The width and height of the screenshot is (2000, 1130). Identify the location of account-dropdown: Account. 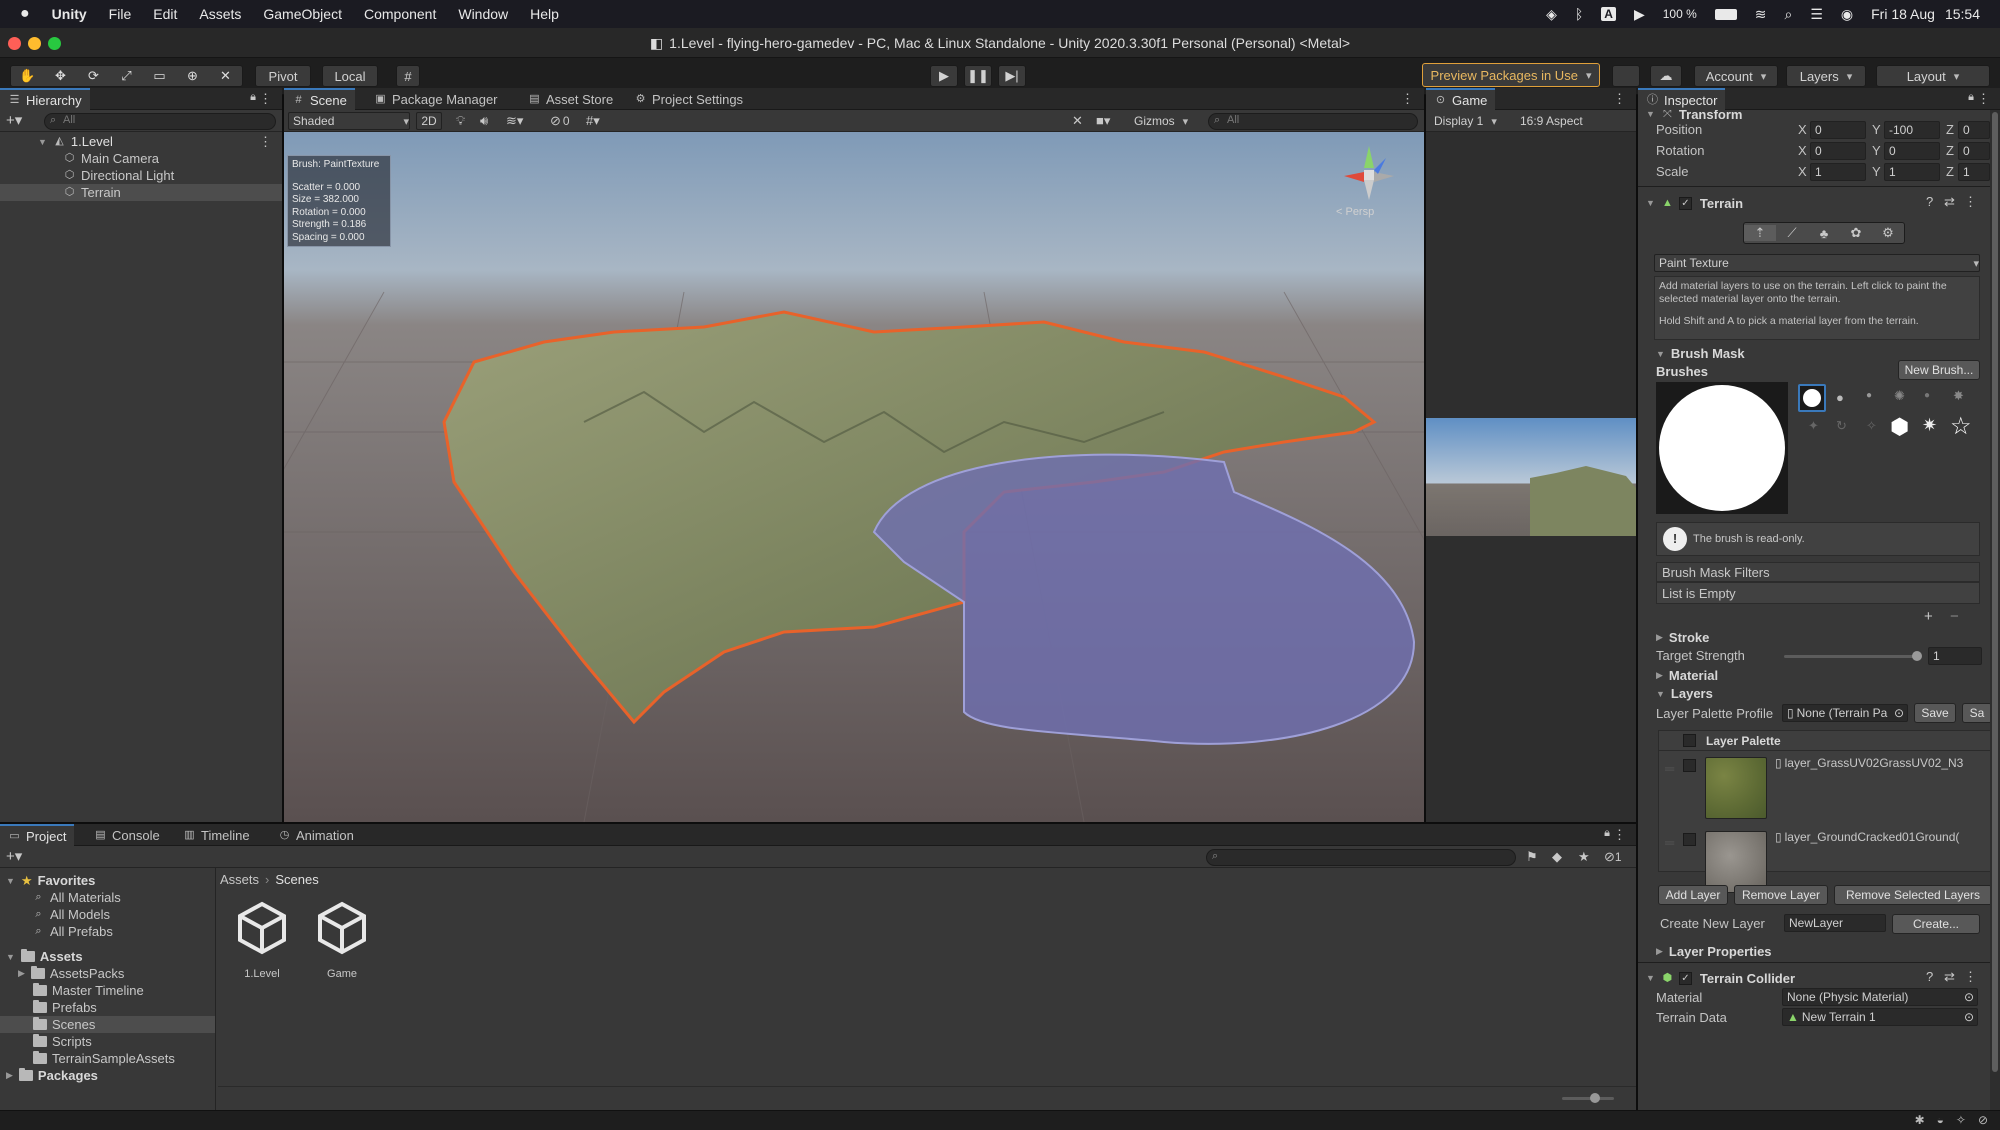
(1736, 76).